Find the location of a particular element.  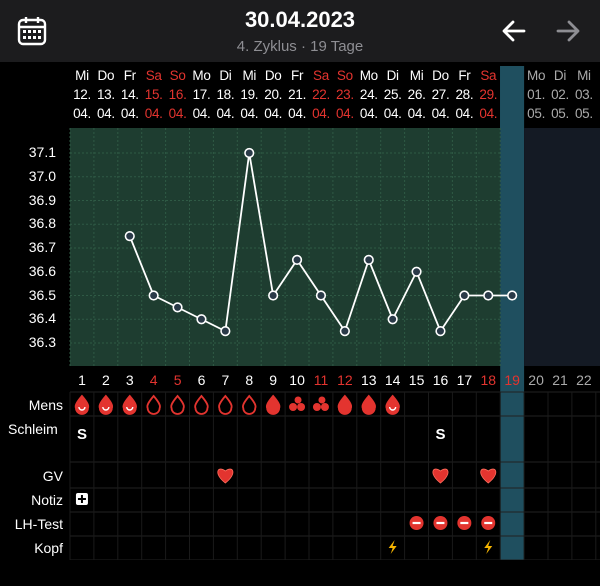

y-tick-label: 36.8 is located at coordinates (42, 223).